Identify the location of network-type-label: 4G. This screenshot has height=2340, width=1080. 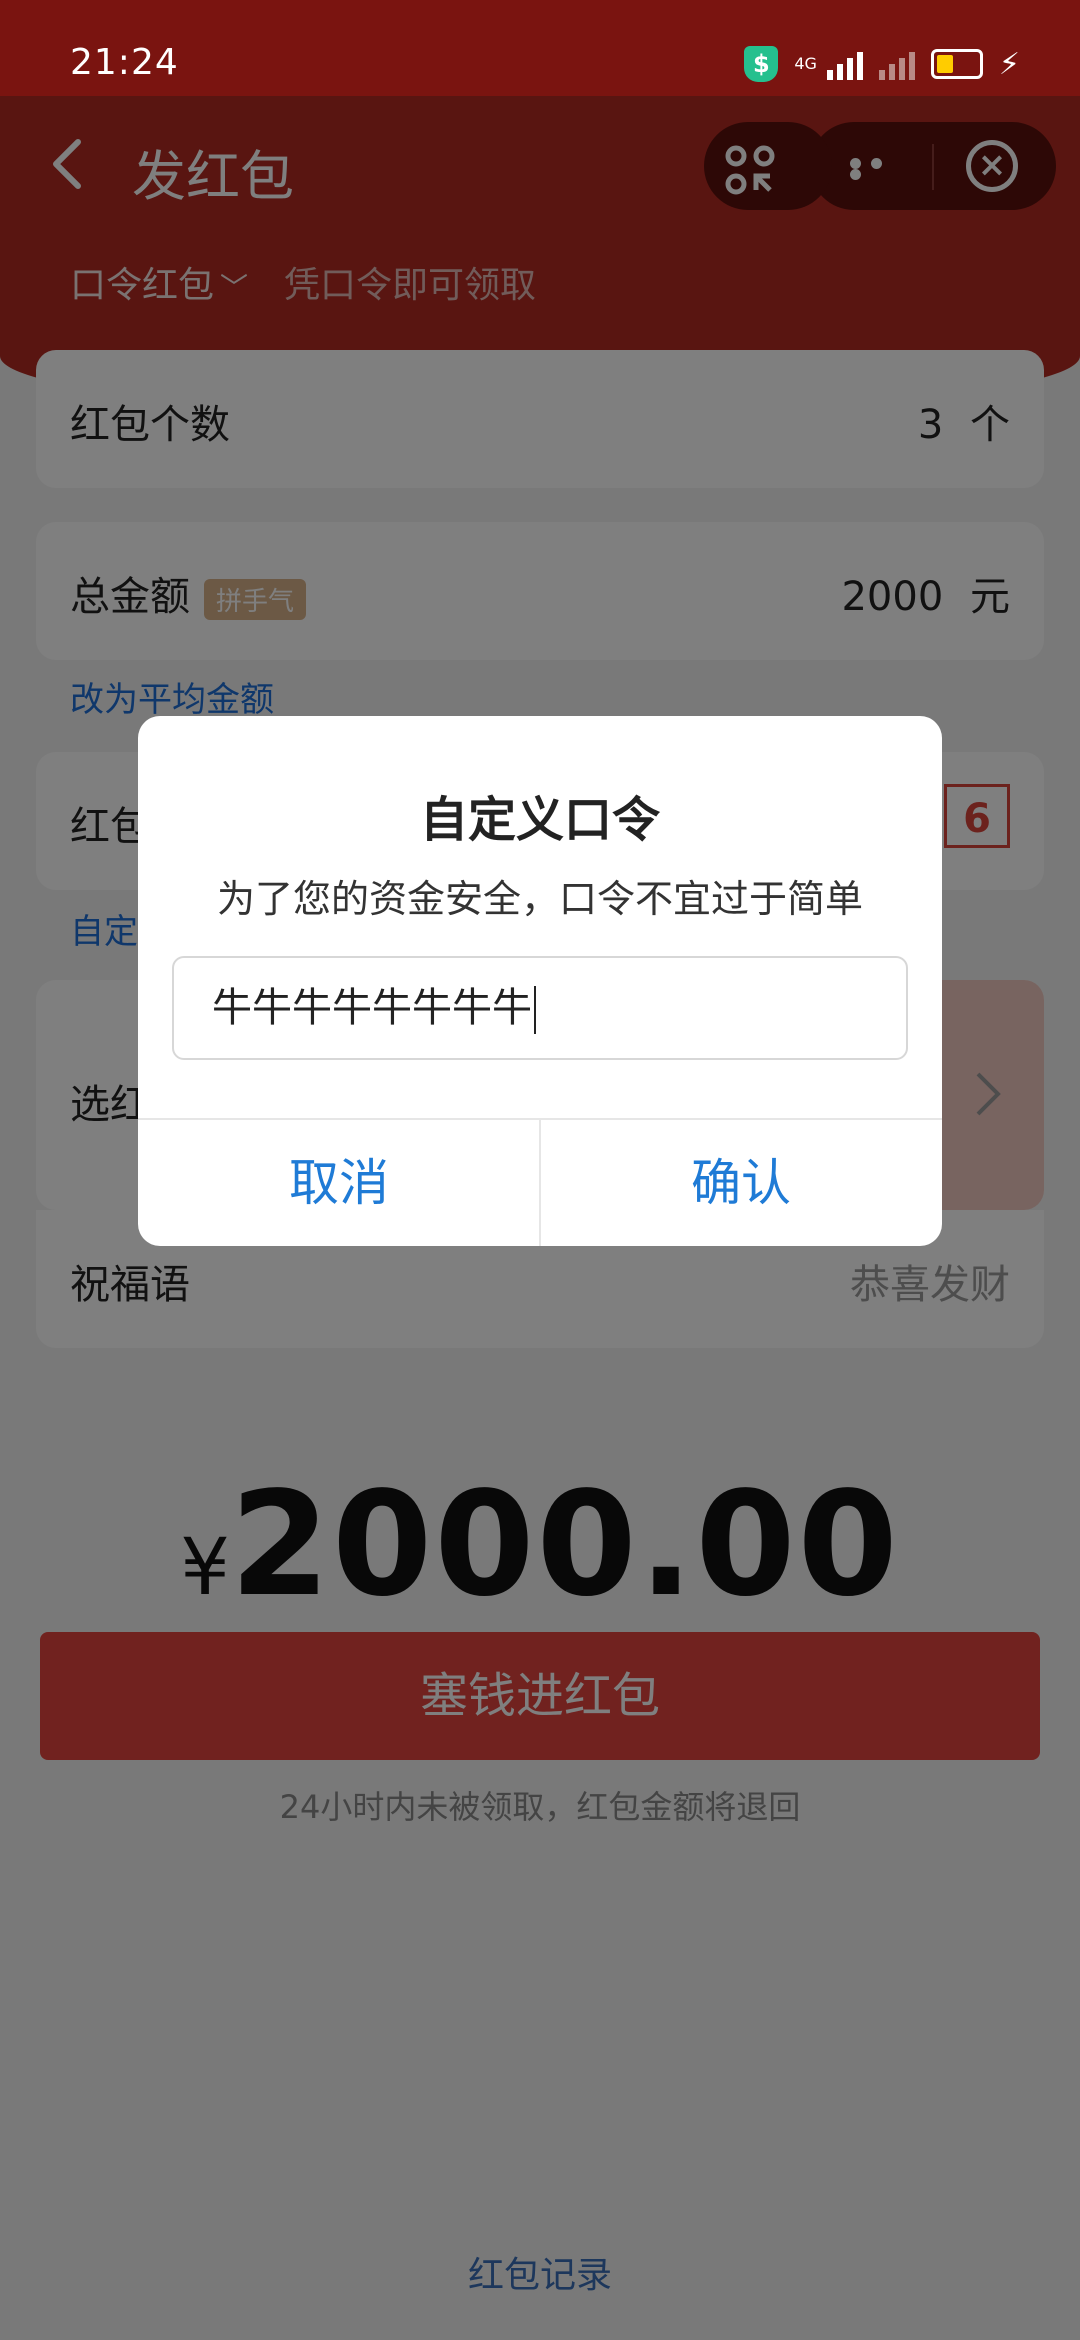
(805, 63).